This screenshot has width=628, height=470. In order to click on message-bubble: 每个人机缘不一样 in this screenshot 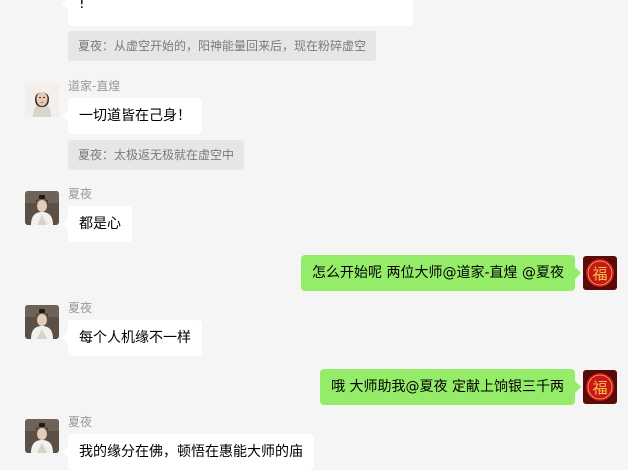, I will do `click(132, 338)`.